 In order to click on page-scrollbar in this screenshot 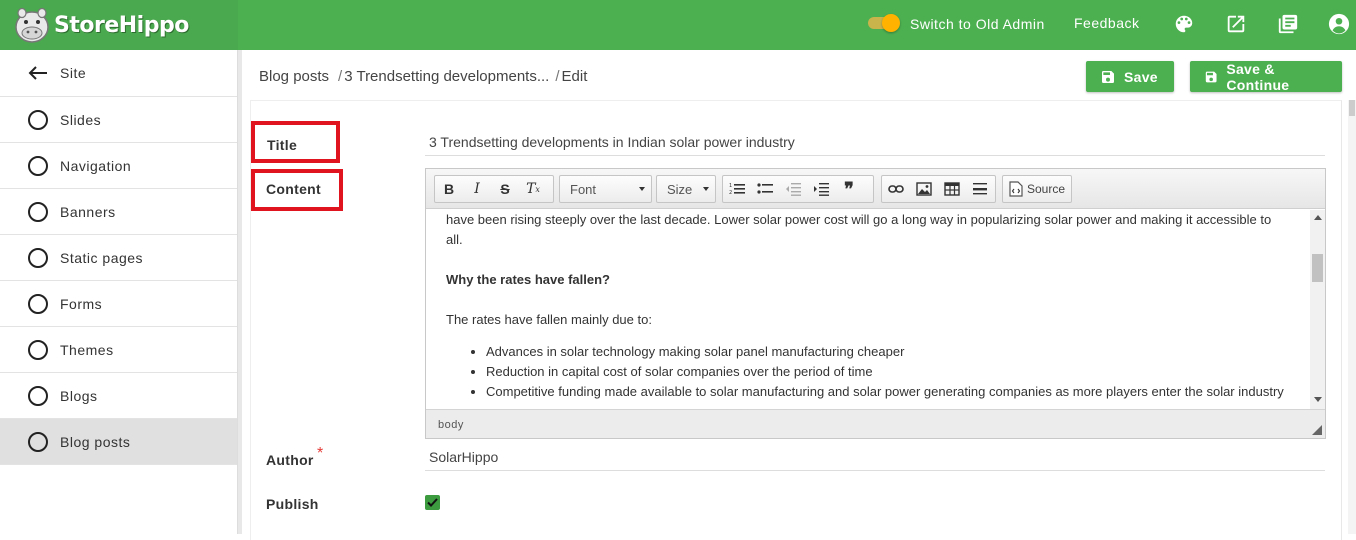, I will do `click(1352, 317)`.